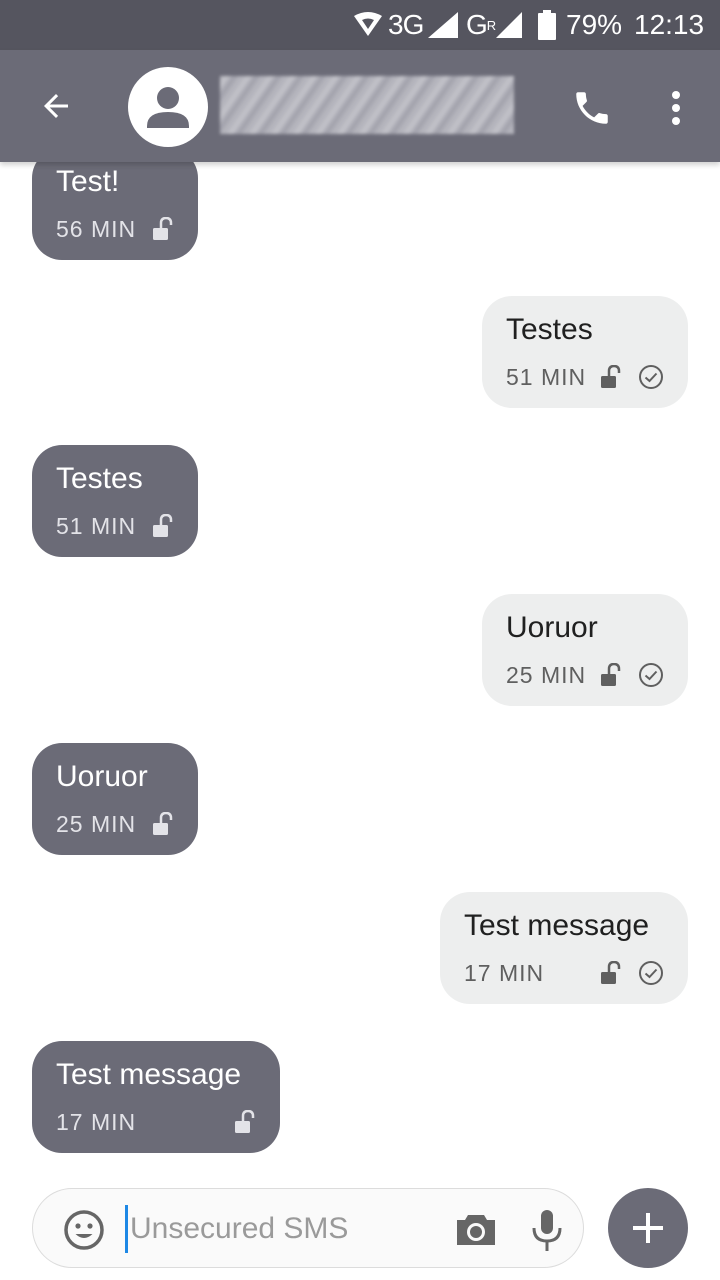  I want to click on back-arrow-icon, so click(56, 106).